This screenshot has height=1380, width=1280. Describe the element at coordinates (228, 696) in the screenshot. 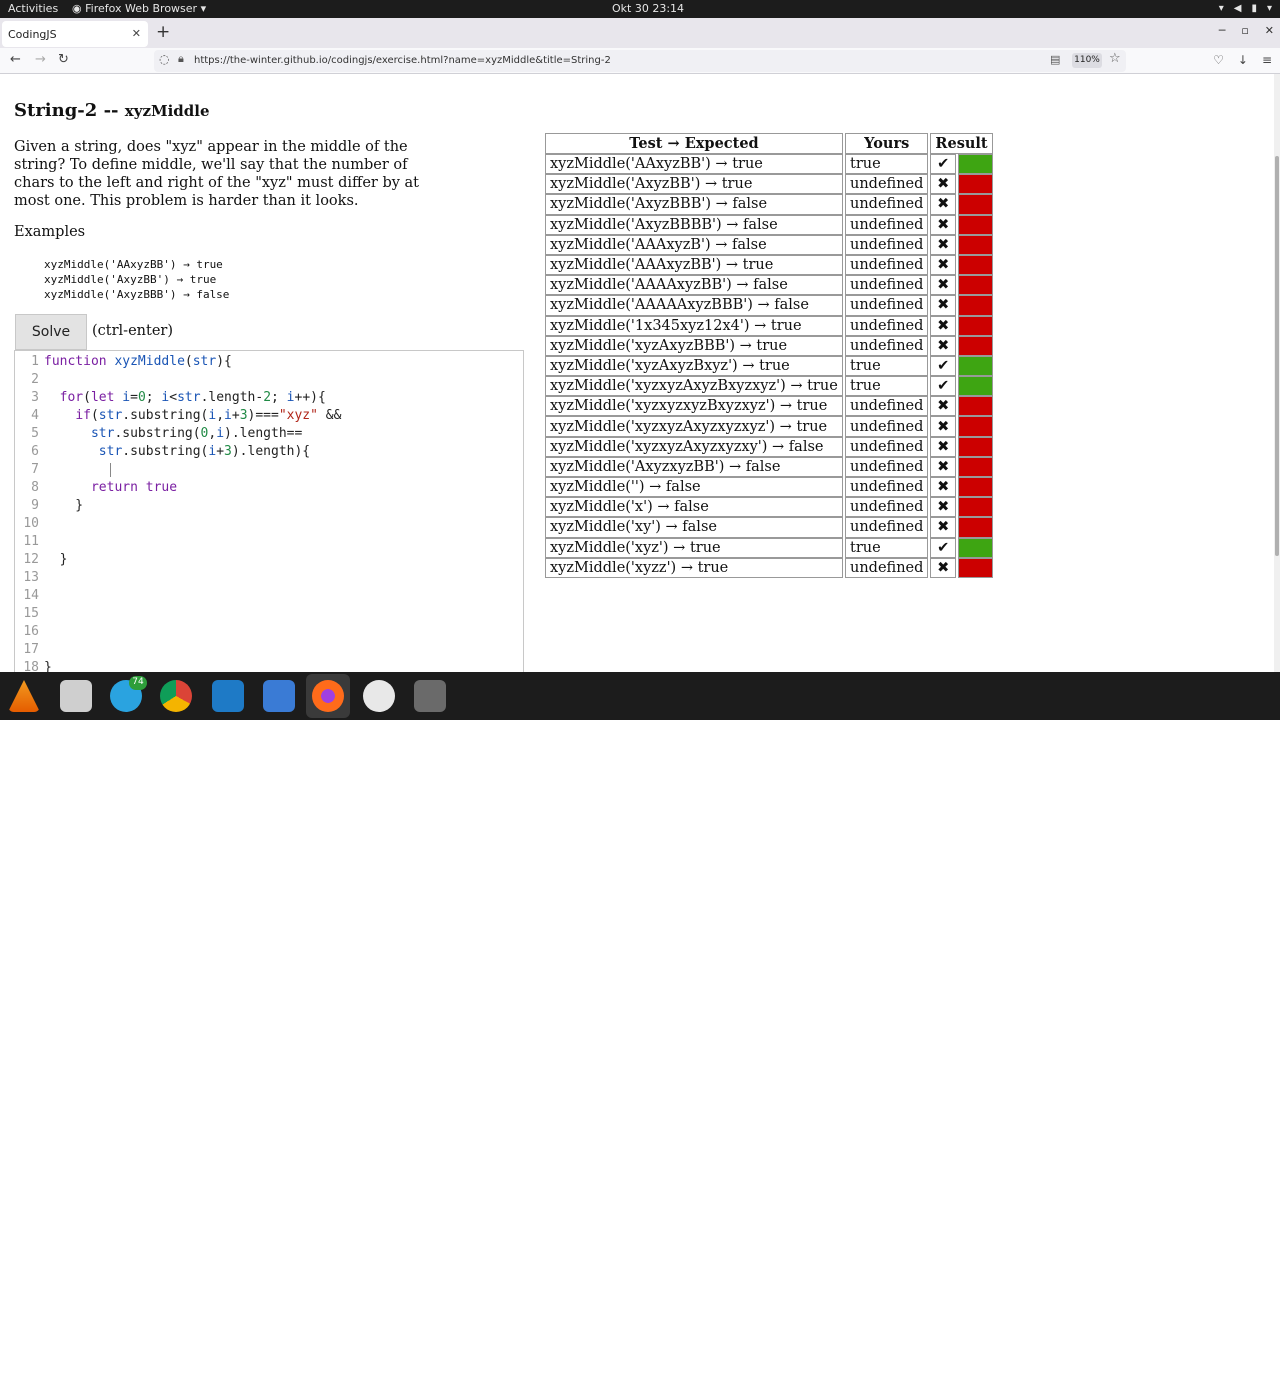

I see `vscode-icon` at that location.